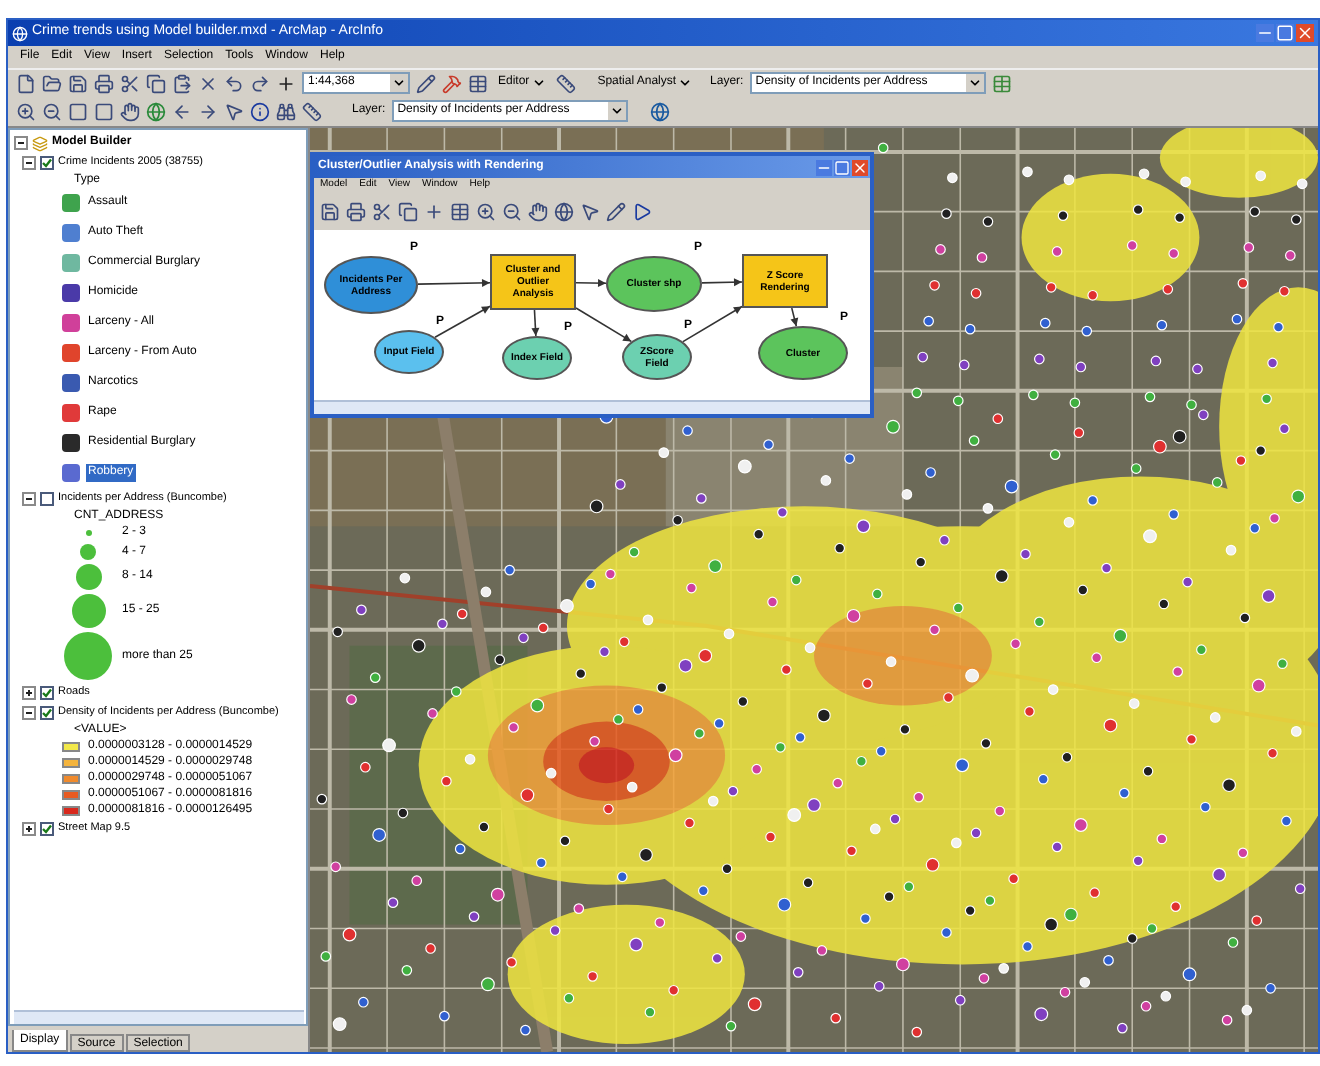 This screenshot has width=1320, height=1066. Describe the element at coordinates (1001, 83) in the screenshot. I see `grid-icon` at that location.